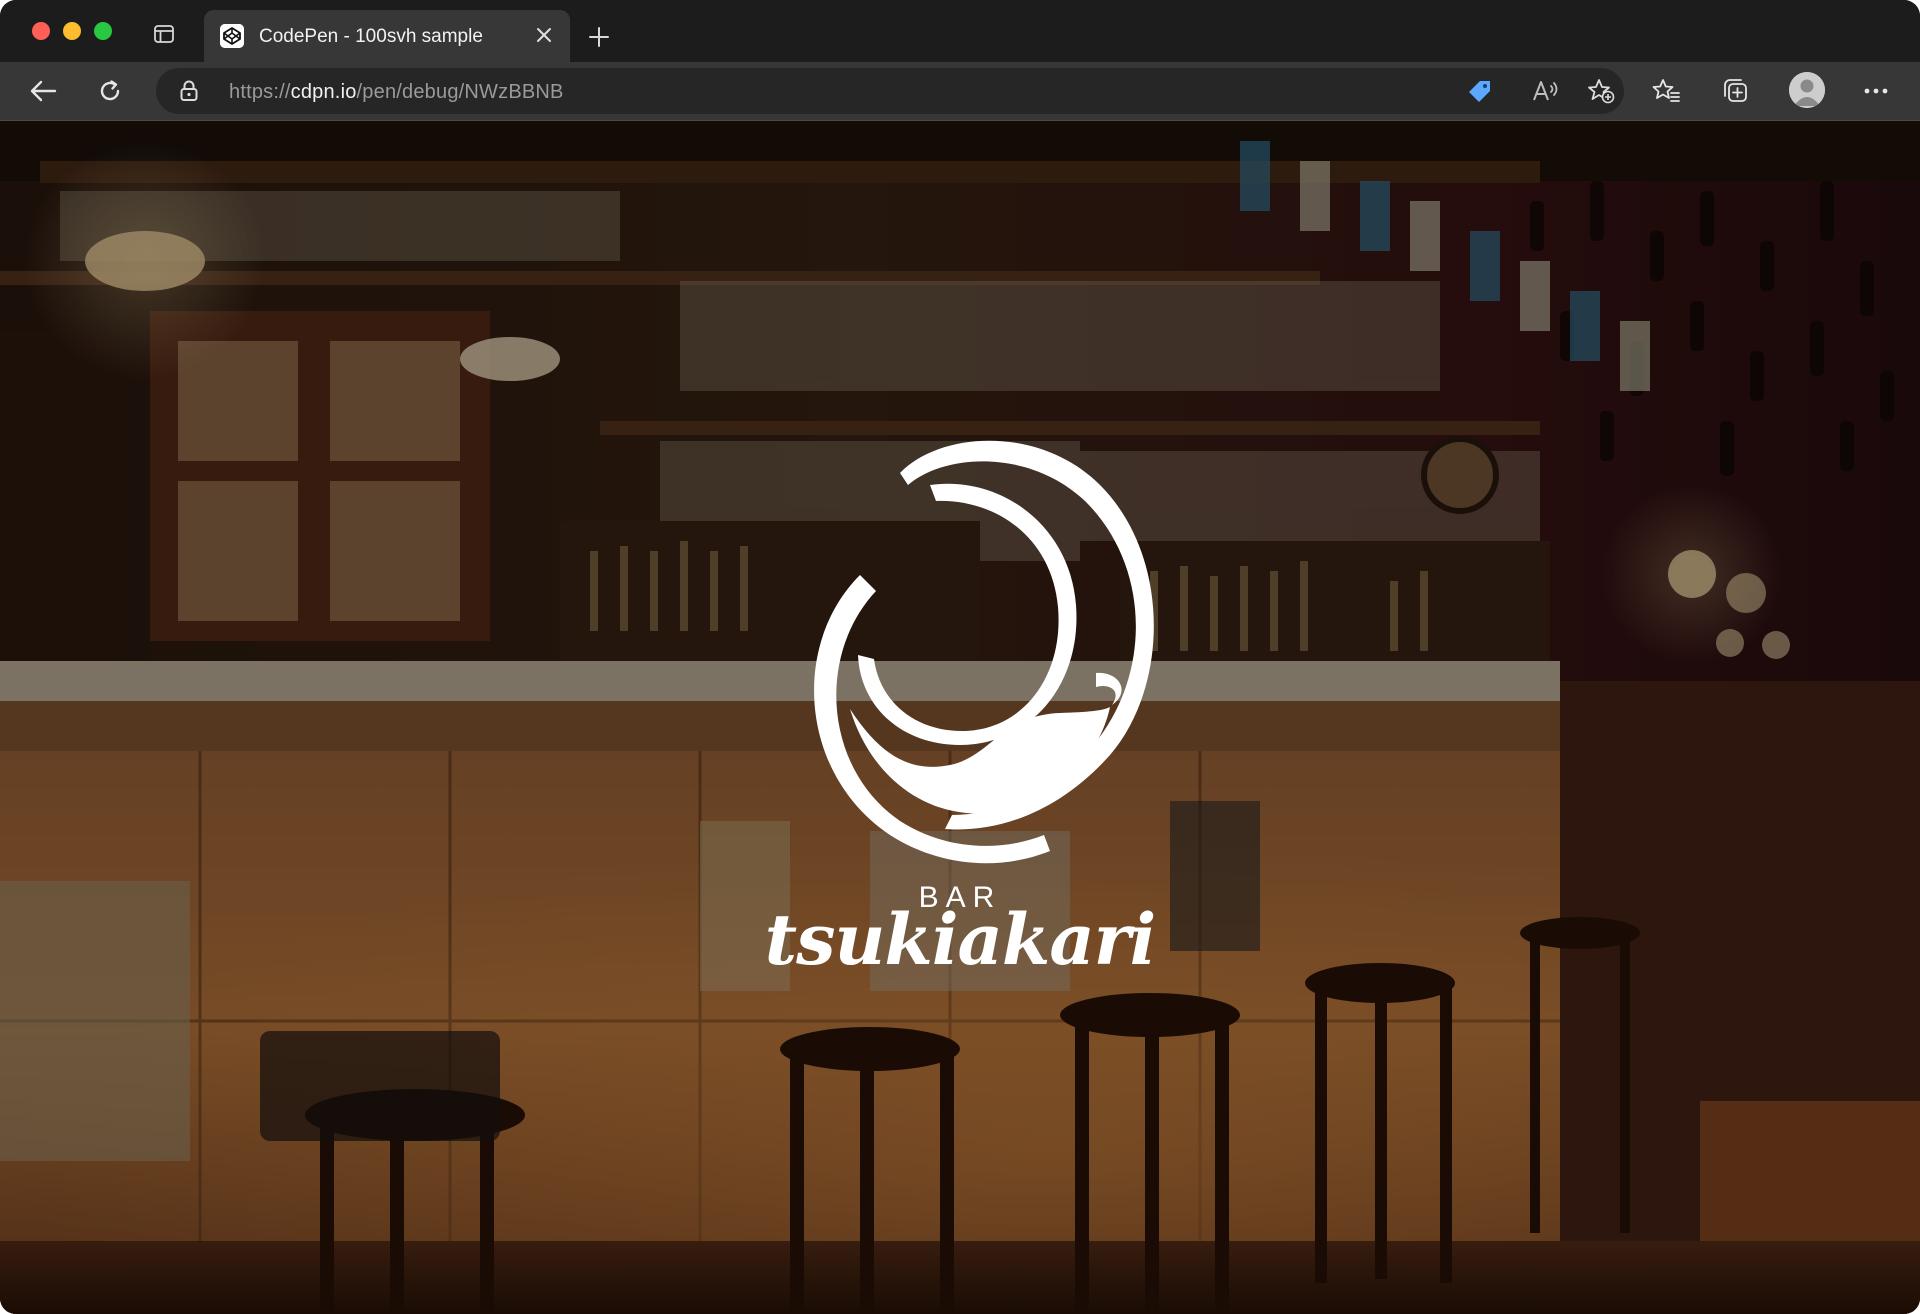 Image resolution: width=1920 pixels, height=1314 pixels. I want to click on read-aloud-icon, so click(1546, 91).